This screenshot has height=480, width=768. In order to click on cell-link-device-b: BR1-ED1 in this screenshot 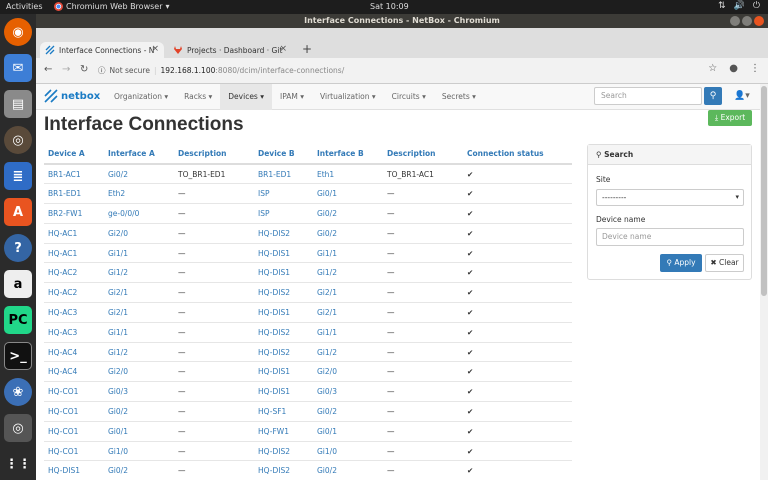, I will do `click(283, 173)`.